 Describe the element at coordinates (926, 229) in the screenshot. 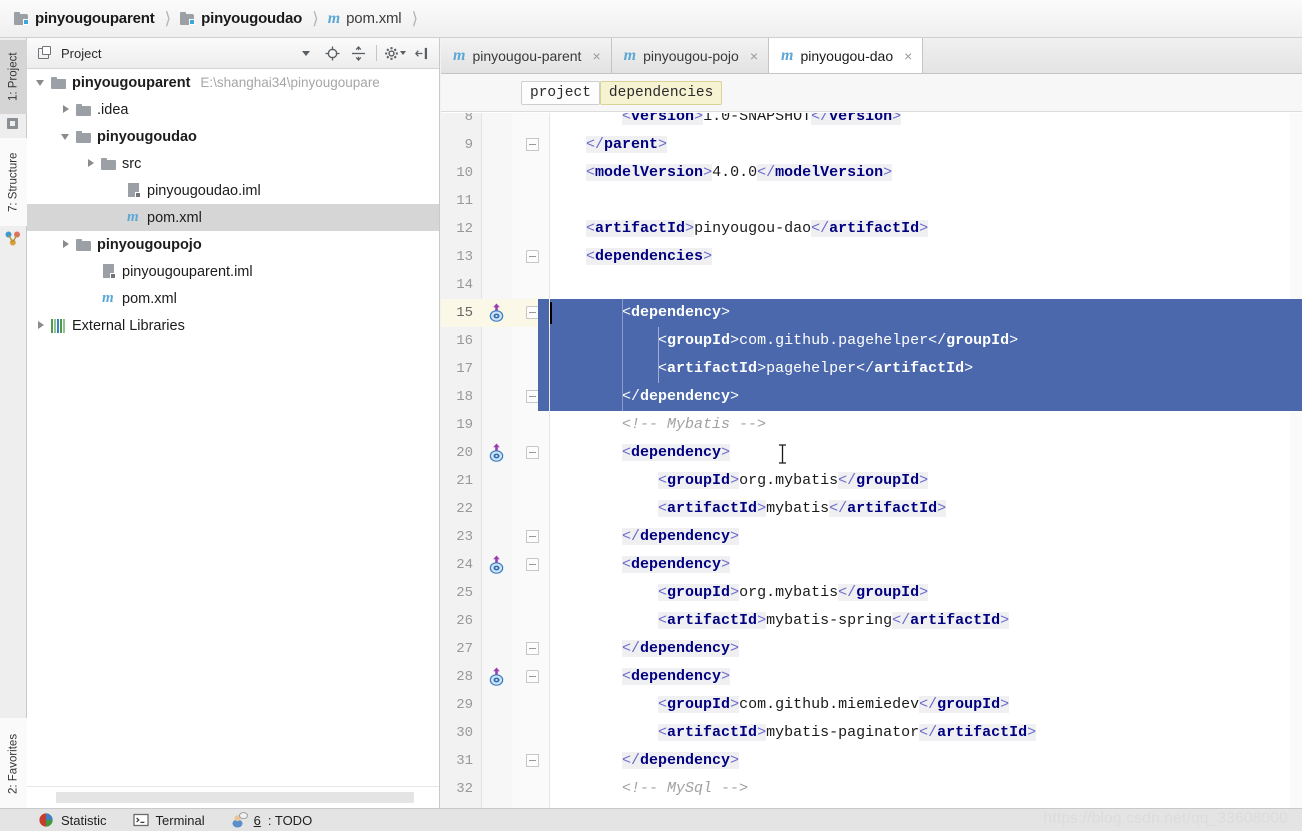

I see `code-line: <artifactId>pinyougou-dao</artifactId>` at that location.